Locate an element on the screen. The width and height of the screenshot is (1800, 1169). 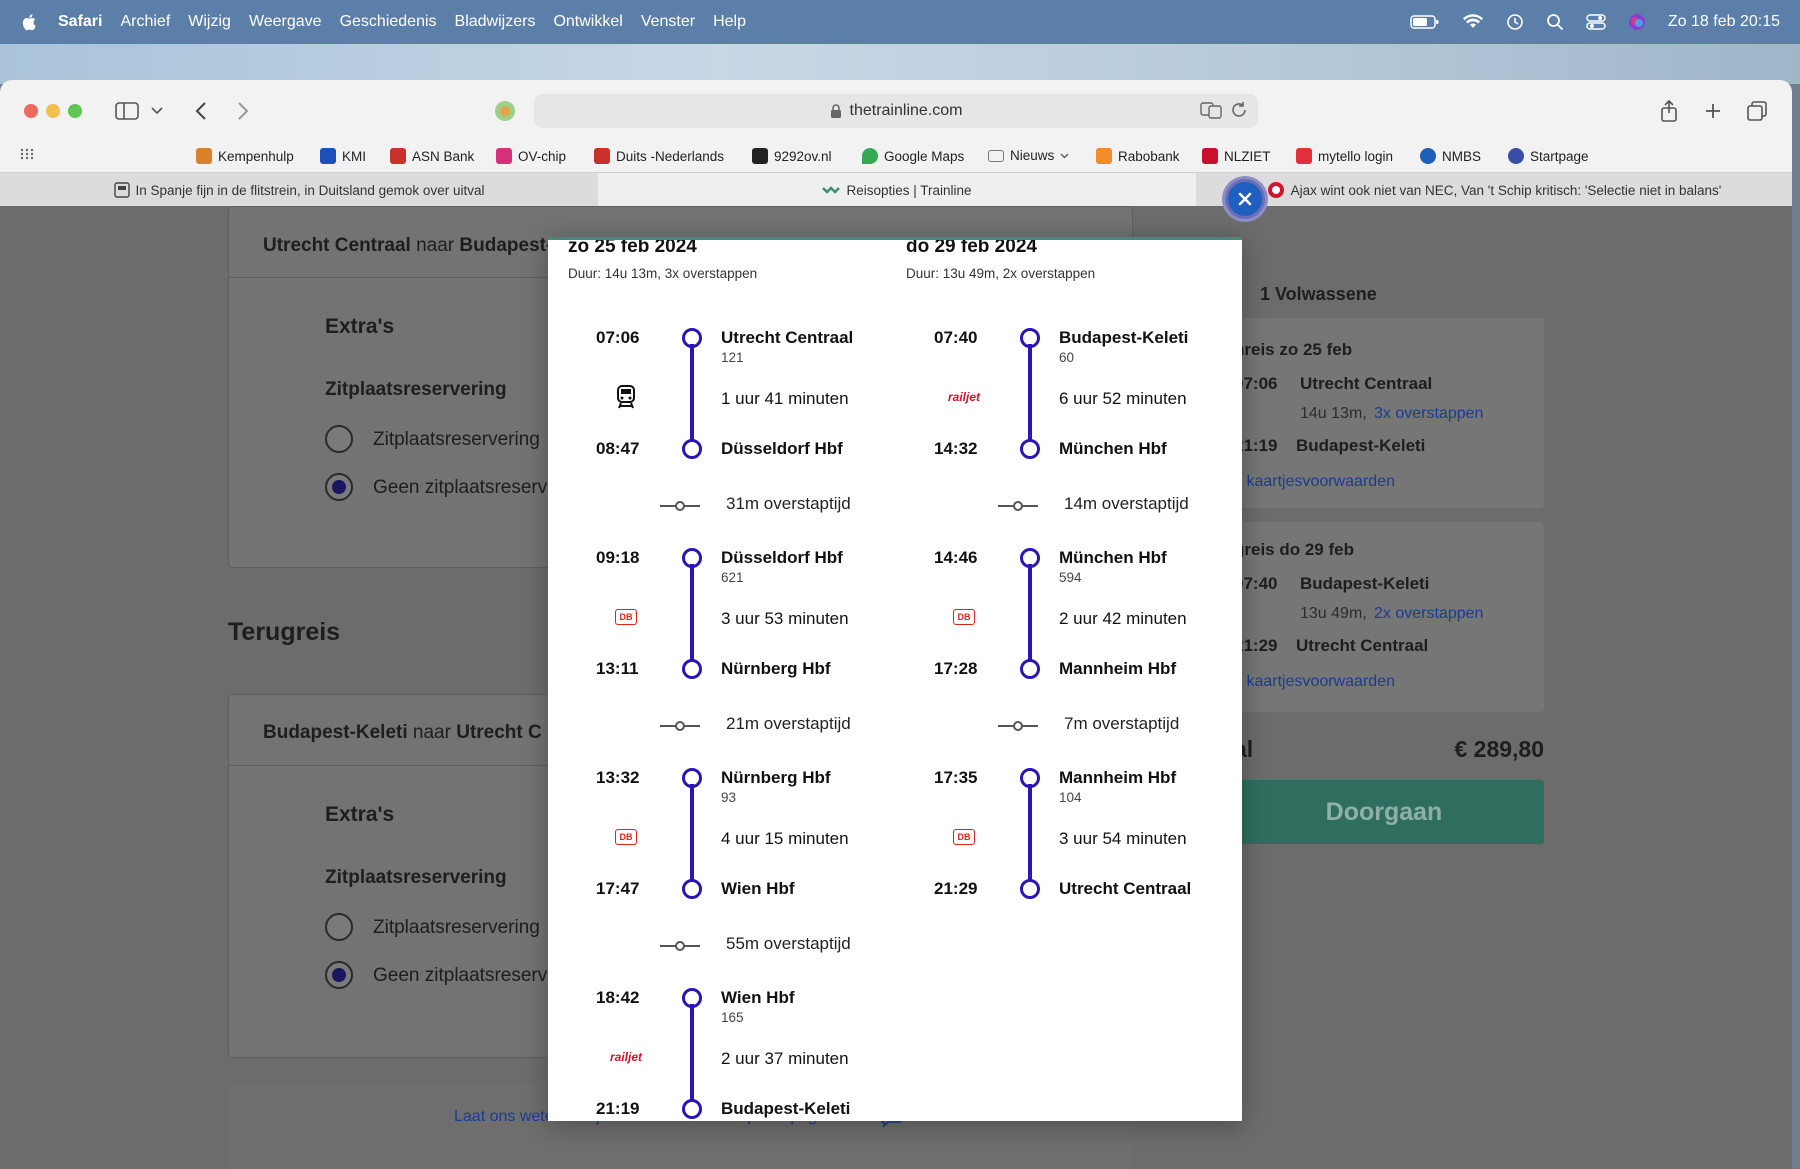
continue-button: Doorgaan is located at coordinates (1384, 812).